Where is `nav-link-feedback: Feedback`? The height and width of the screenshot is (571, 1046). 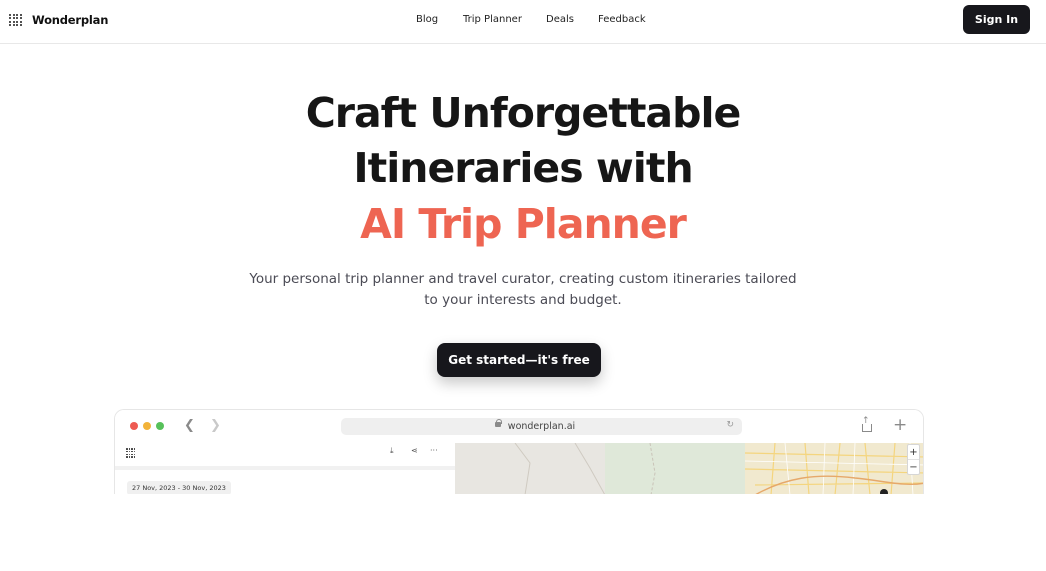
nav-link-feedback: Feedback is located at coordinates (622, 19).